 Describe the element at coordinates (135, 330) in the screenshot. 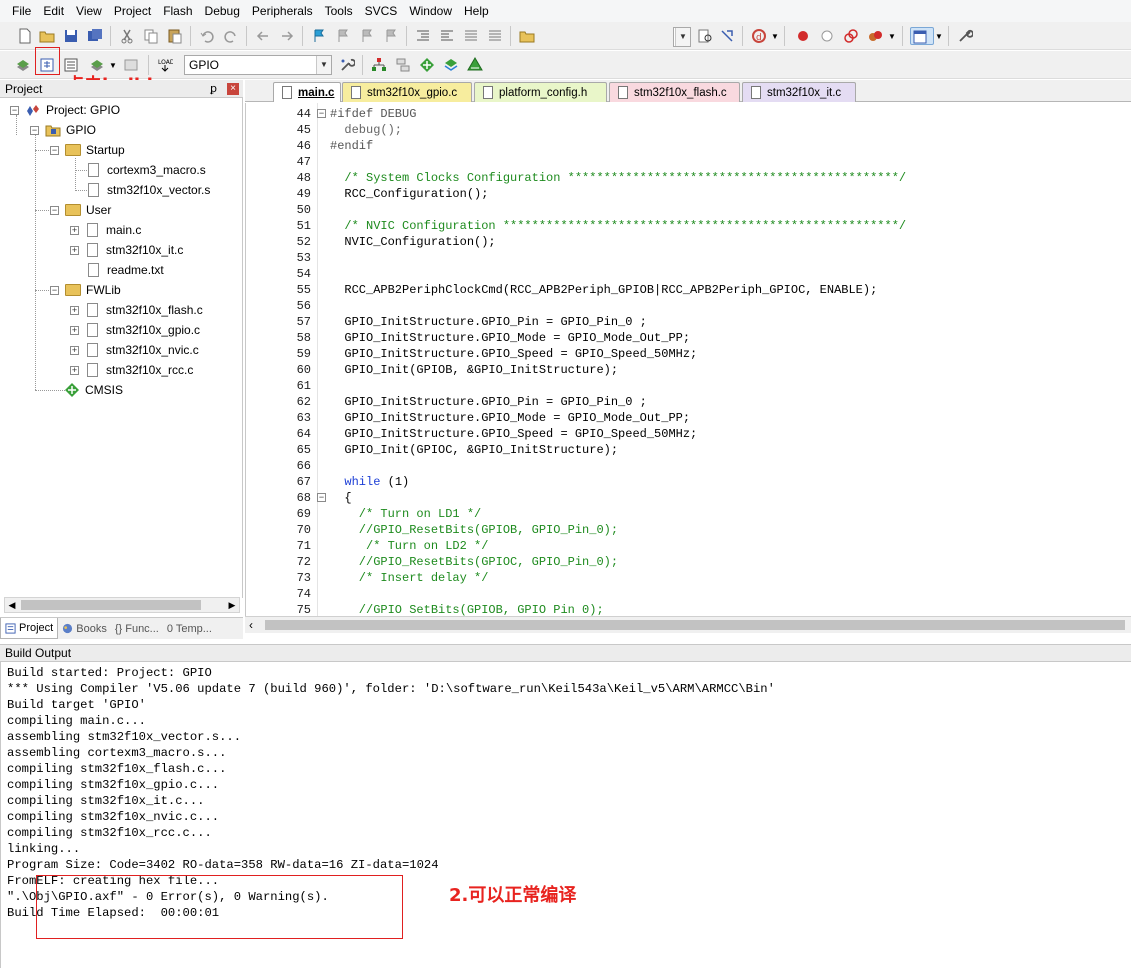

I see `tree-file: + stm32f10x_gpio.c` at that location.